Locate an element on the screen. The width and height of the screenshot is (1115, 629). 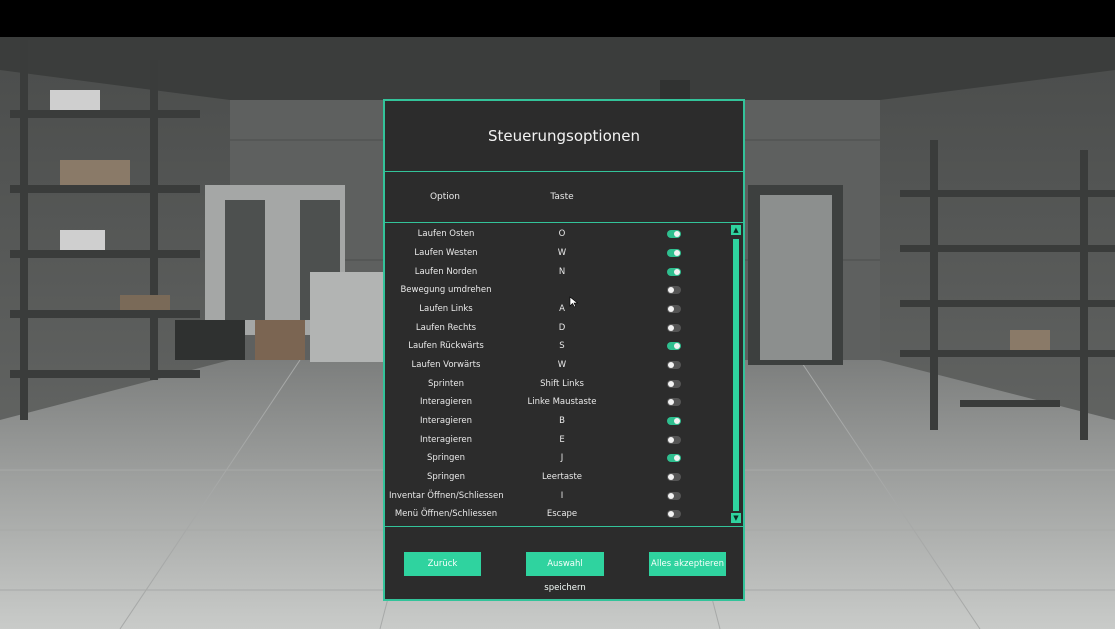
option-row: Springen J is located at coordinates (558, 458).